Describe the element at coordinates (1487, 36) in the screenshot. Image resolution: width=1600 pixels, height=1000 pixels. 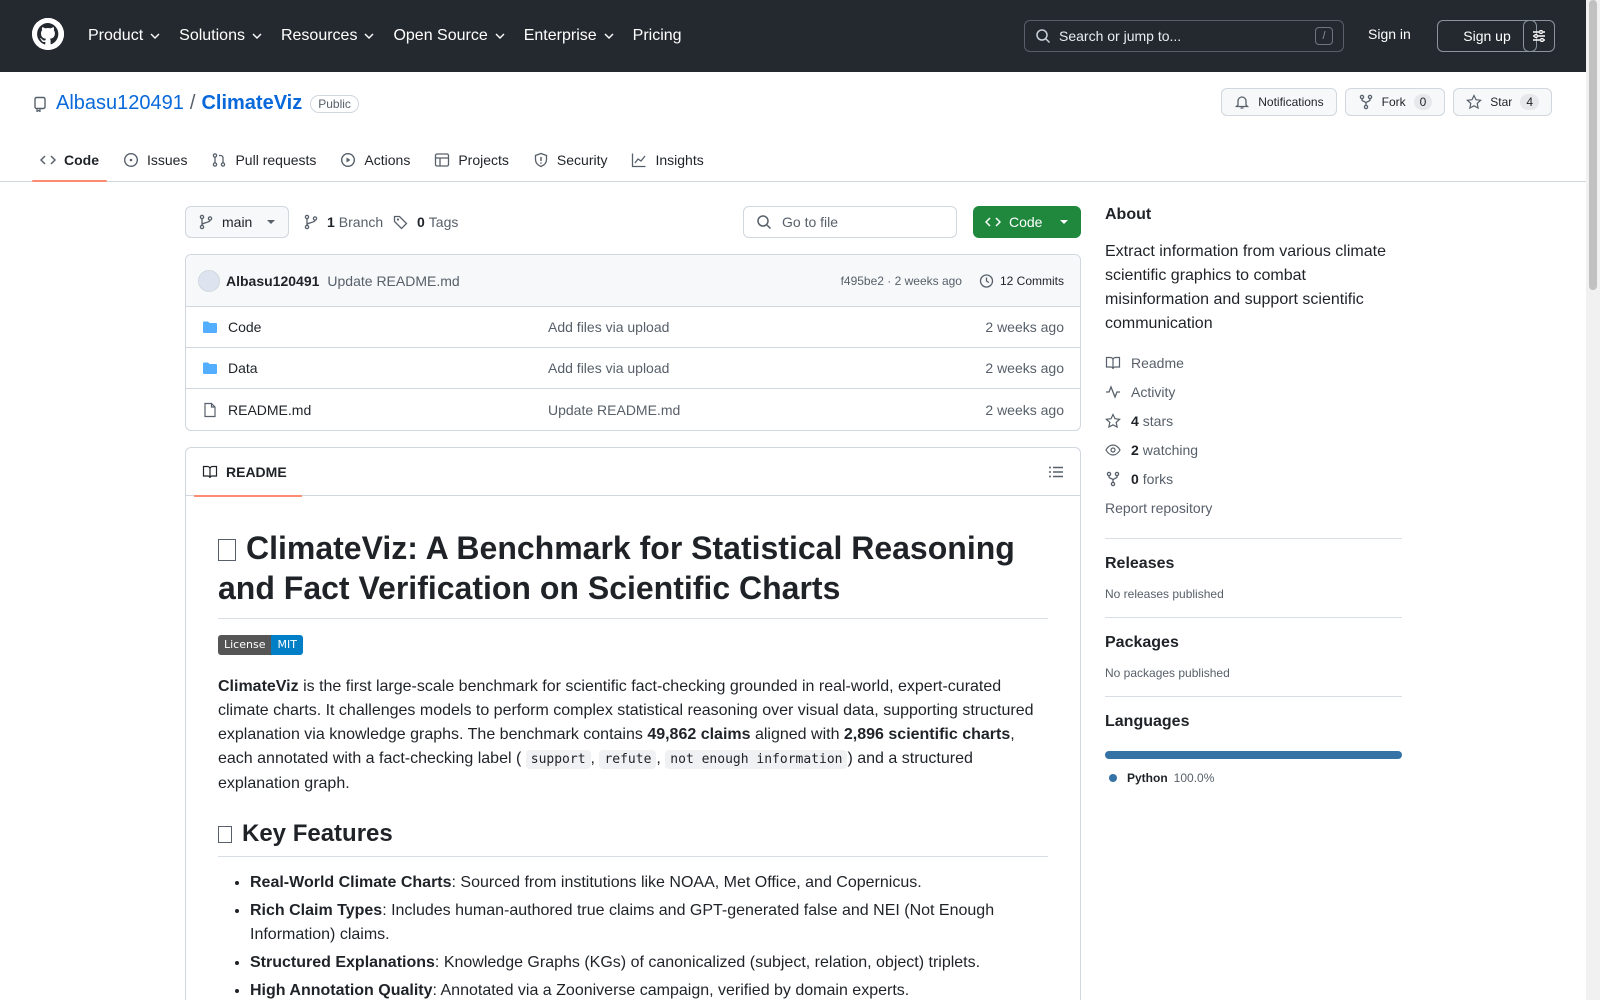
I see `sign-up-button: Sign up` at that location.